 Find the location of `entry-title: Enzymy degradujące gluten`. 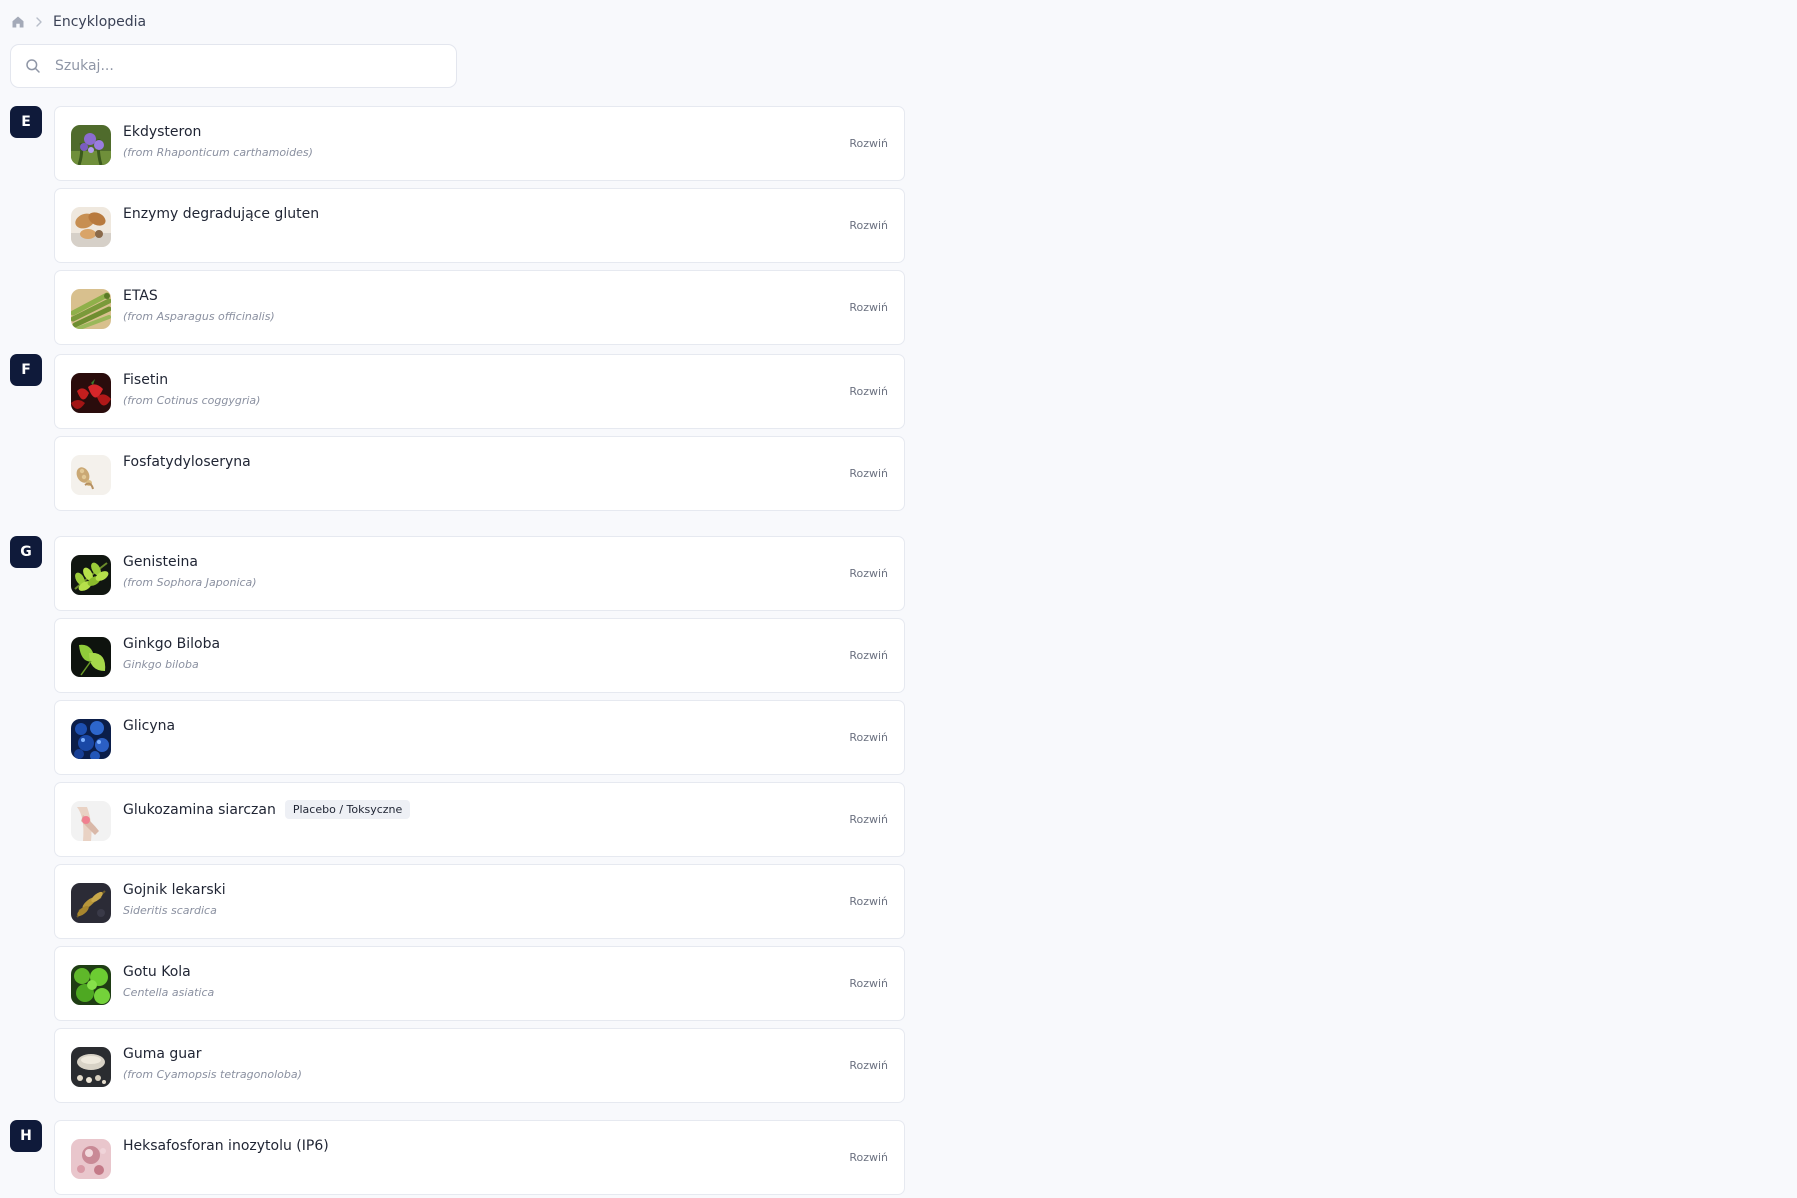

entry-title: Enzymy degradujące gluten is located at coordinates (221, 214).